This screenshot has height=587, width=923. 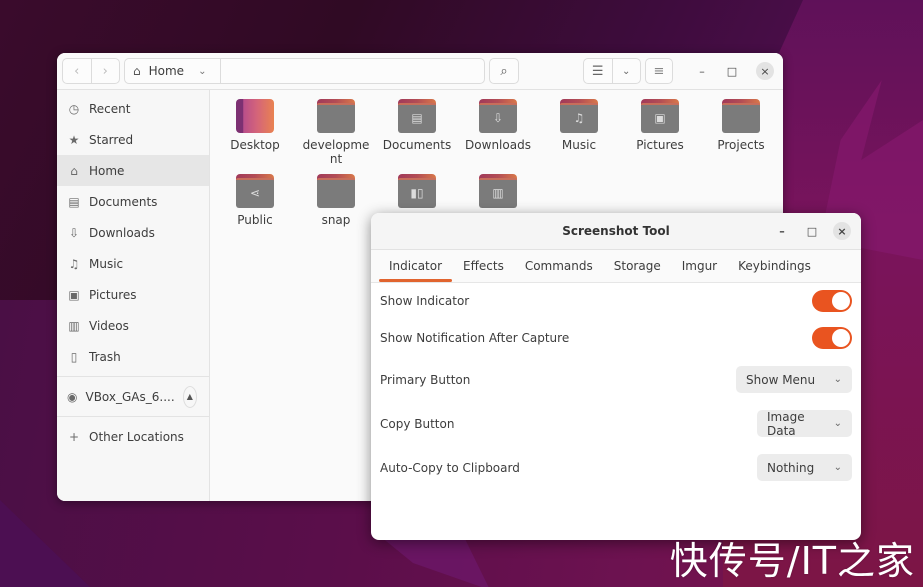 I want to click on files-headerbar: ‹ › ⌂ Home ⌄ ⌕ ☰ ⌄ ≡ – □ ×, so click(x=420, y=71).